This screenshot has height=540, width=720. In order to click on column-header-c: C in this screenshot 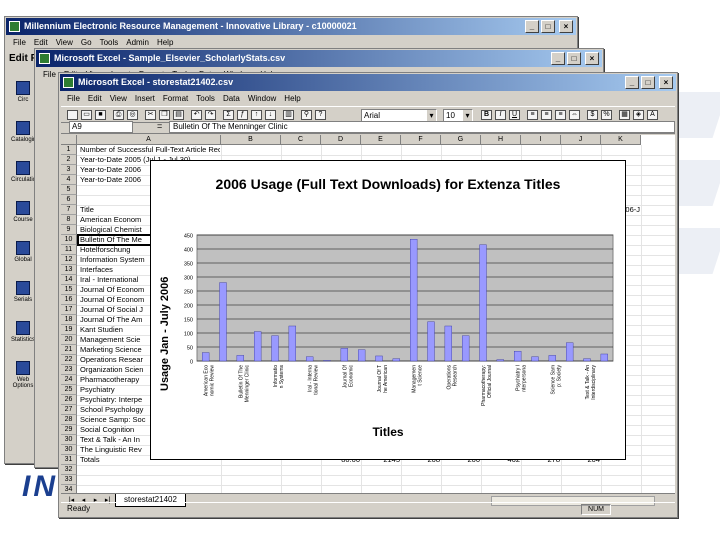, I will do `click(301, 140)`.